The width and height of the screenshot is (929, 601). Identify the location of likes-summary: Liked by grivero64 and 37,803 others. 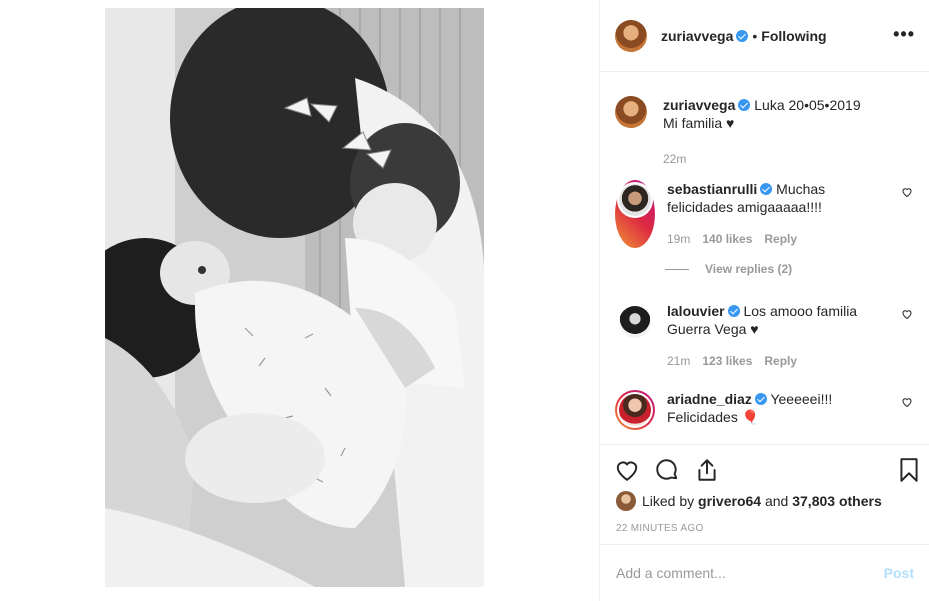
(749, 501).